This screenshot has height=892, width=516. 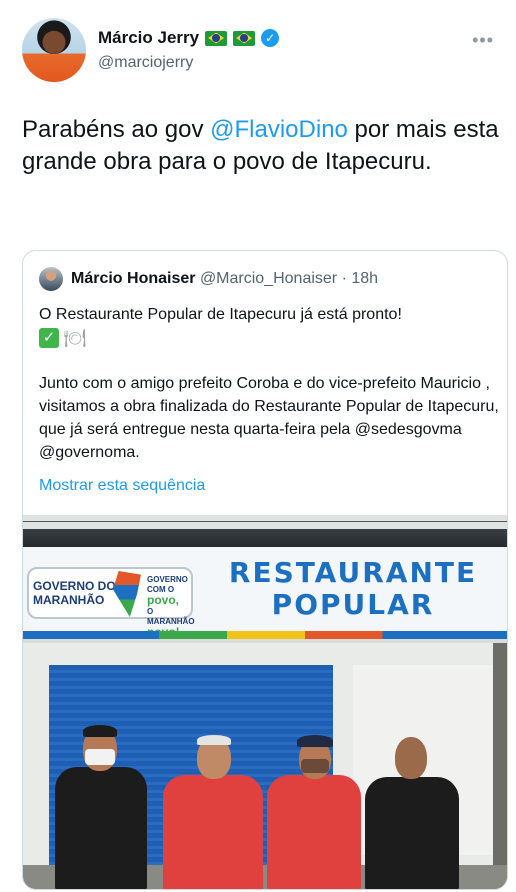 What do you see at coordinates (353, 604) in the screenshot?
I see `sign-title-line-2: POPULAR` at bounding box center [353, 604].